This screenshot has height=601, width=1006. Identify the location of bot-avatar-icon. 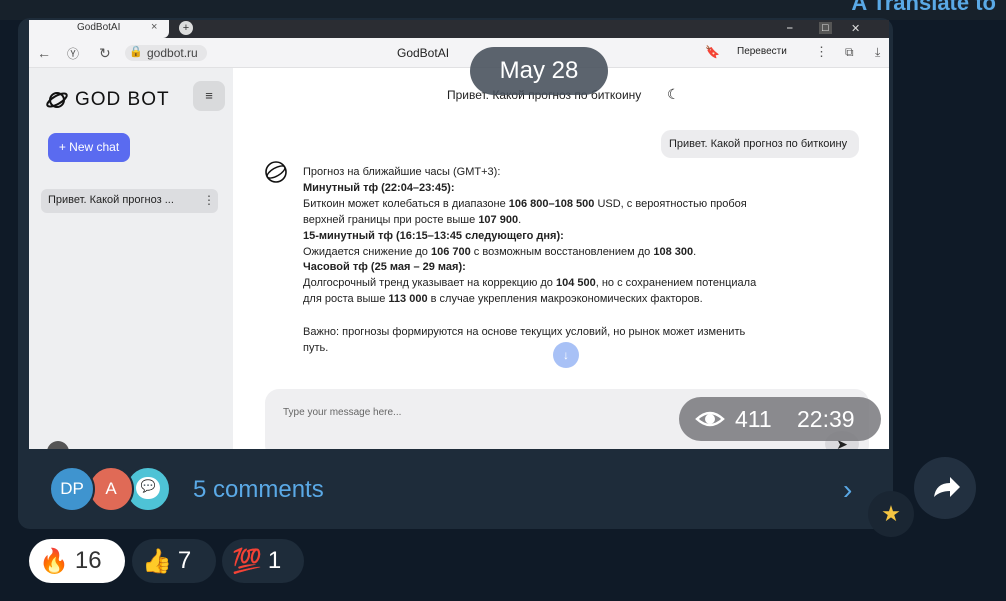
(276, 172).